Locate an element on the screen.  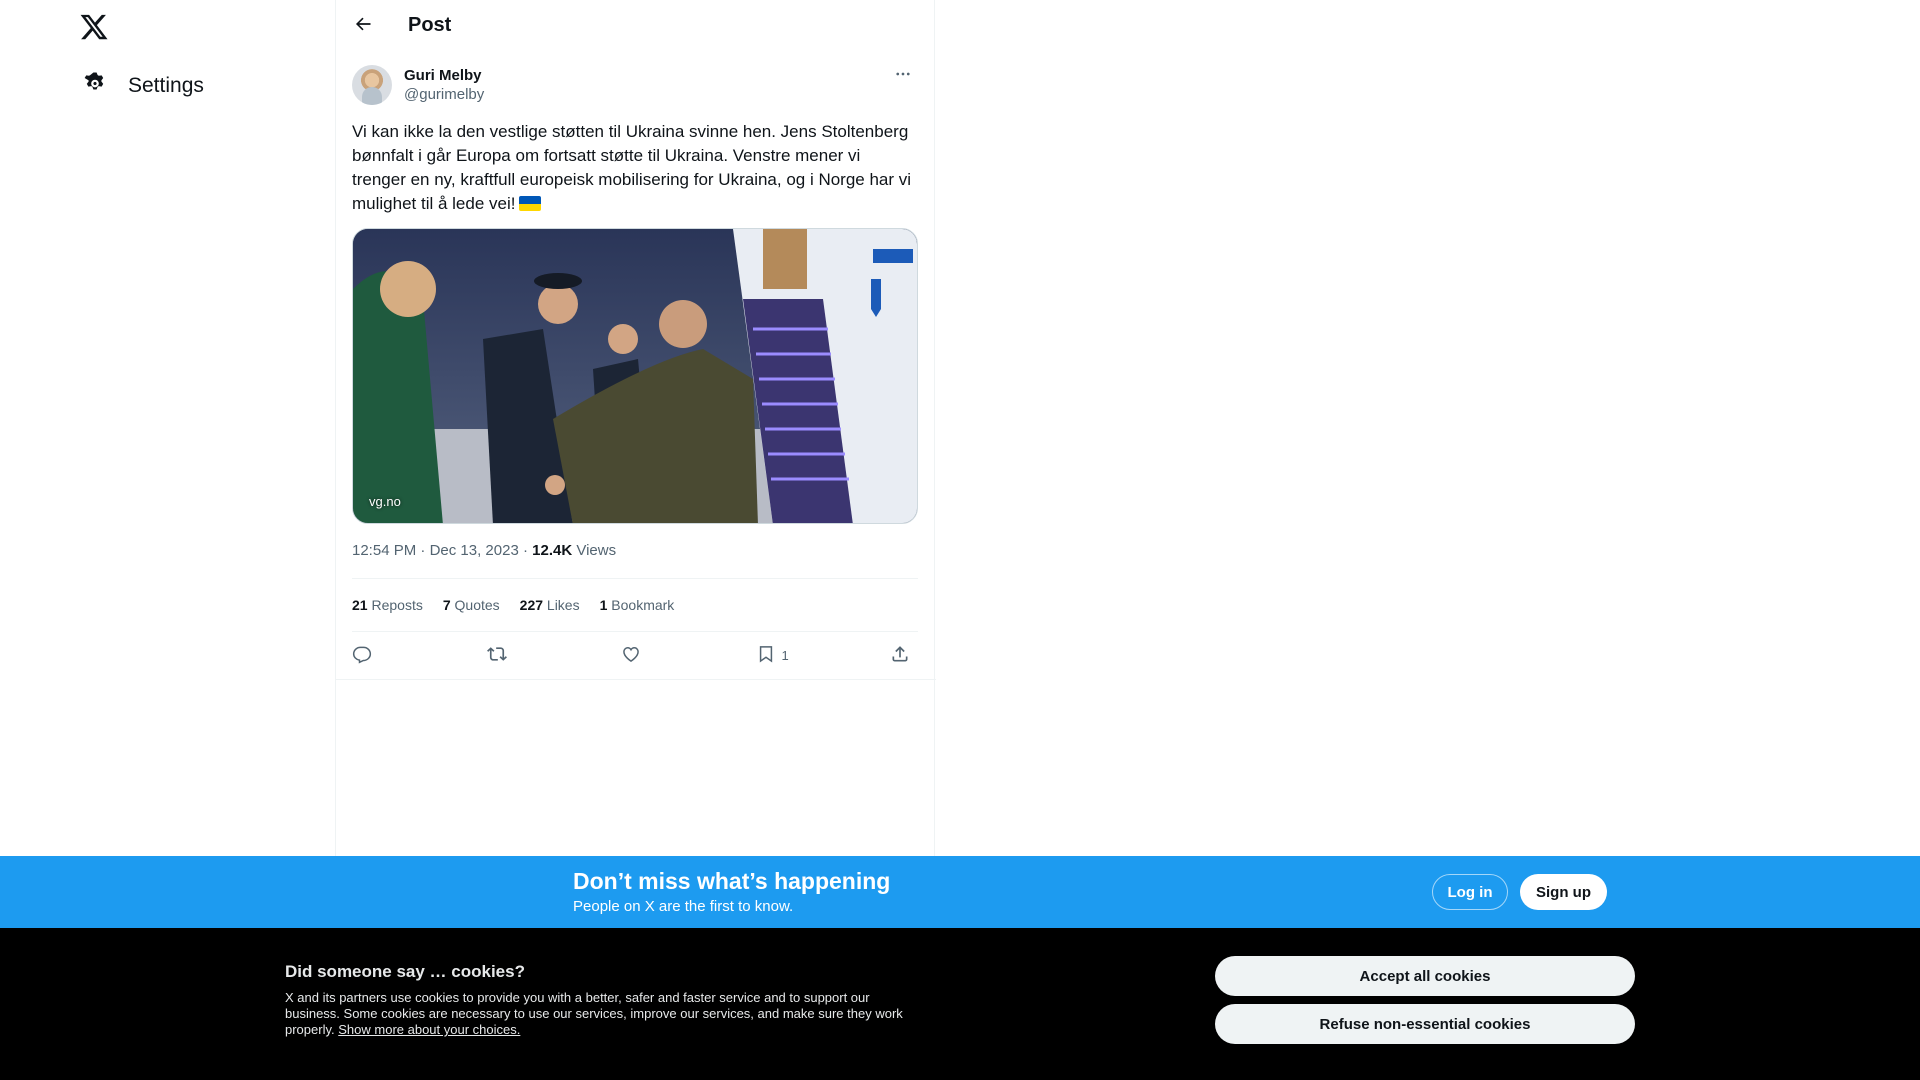
post-meta: 12:54 PM · Dec 13, 2023 · 12.4K Views is located at coordinates (635, 552).